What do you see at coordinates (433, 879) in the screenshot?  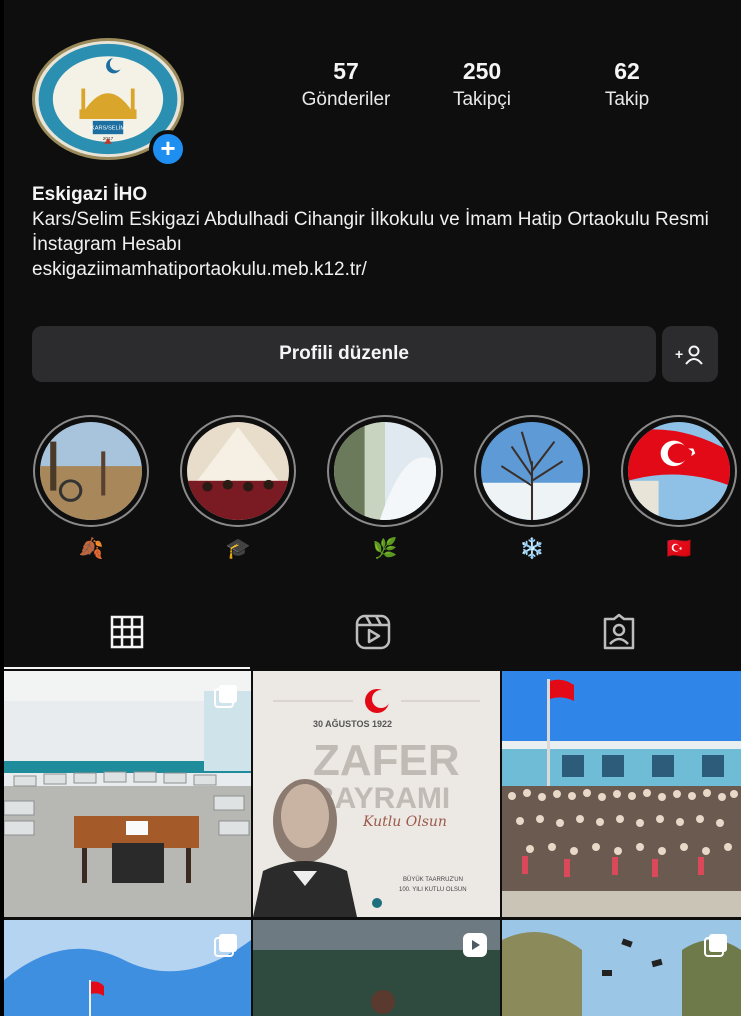 I see `svg-text: BÜYÜK TAARRUZ'UN` at bounding box center [433, 879].